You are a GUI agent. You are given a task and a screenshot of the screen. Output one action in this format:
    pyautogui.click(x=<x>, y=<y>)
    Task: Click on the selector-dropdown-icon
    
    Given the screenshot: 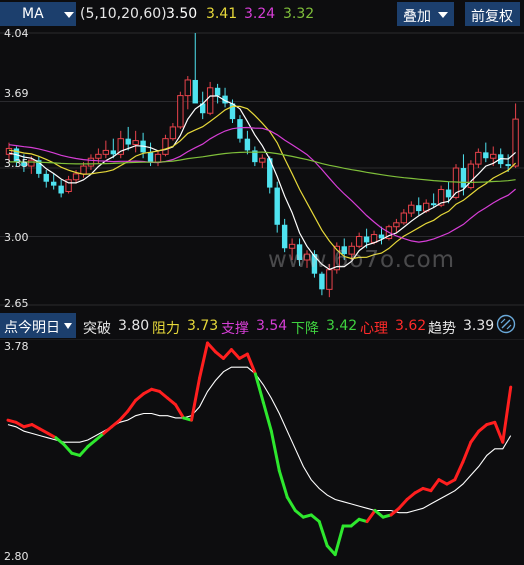 What is the action you would take?
    pyautogui.click(x=68, y=326)
    